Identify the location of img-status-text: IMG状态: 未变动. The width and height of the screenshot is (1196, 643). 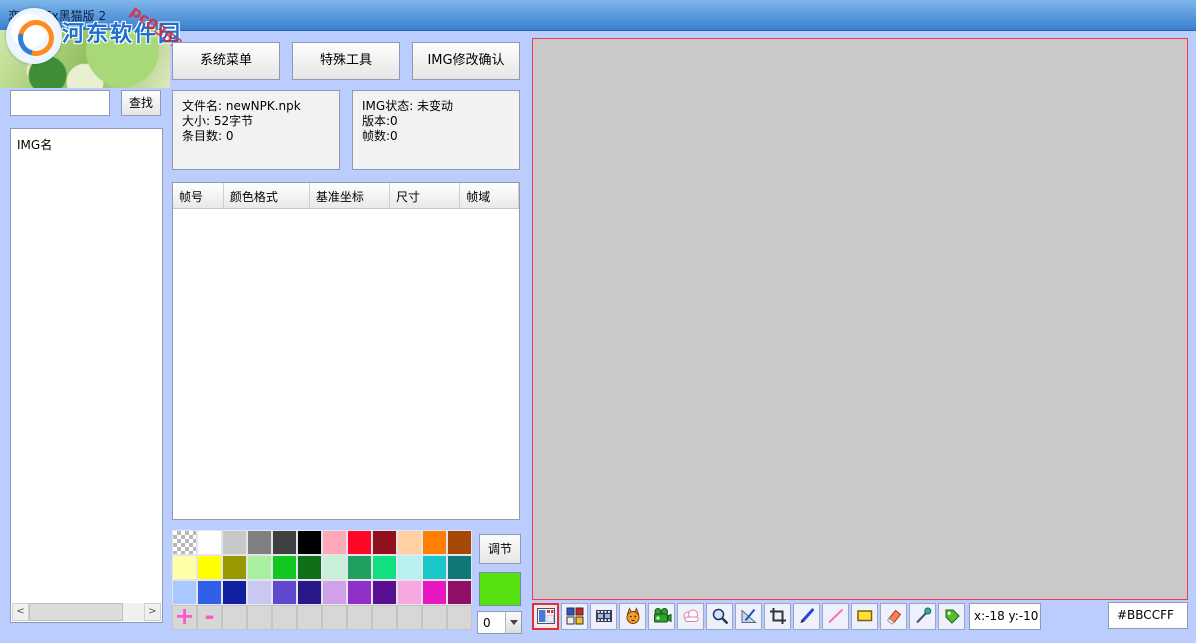
(408, 106).